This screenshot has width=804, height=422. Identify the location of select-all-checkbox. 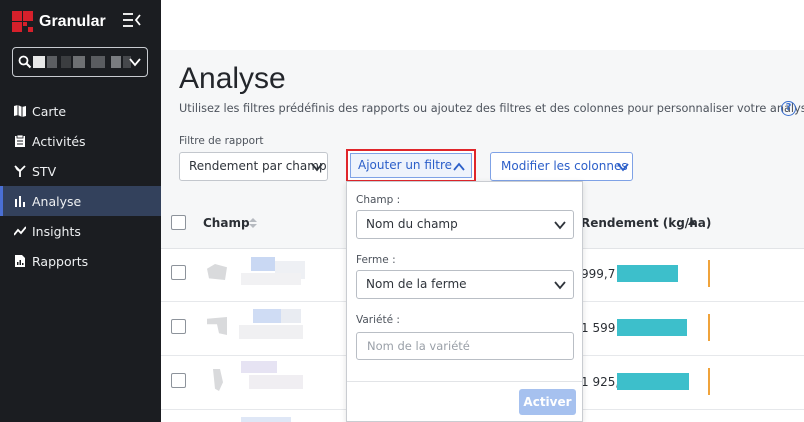
(178, 222).